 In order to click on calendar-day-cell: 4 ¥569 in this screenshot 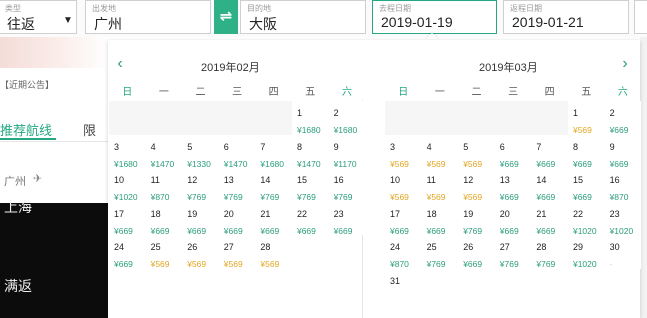, I will do `click(440, 151)`.